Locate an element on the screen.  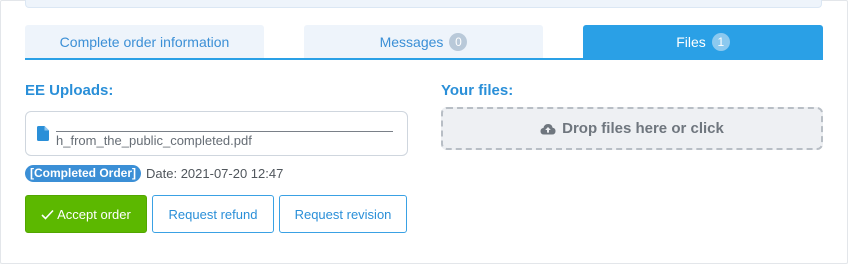
request-refund-label: Request refund is located at coordinates (213, 214).